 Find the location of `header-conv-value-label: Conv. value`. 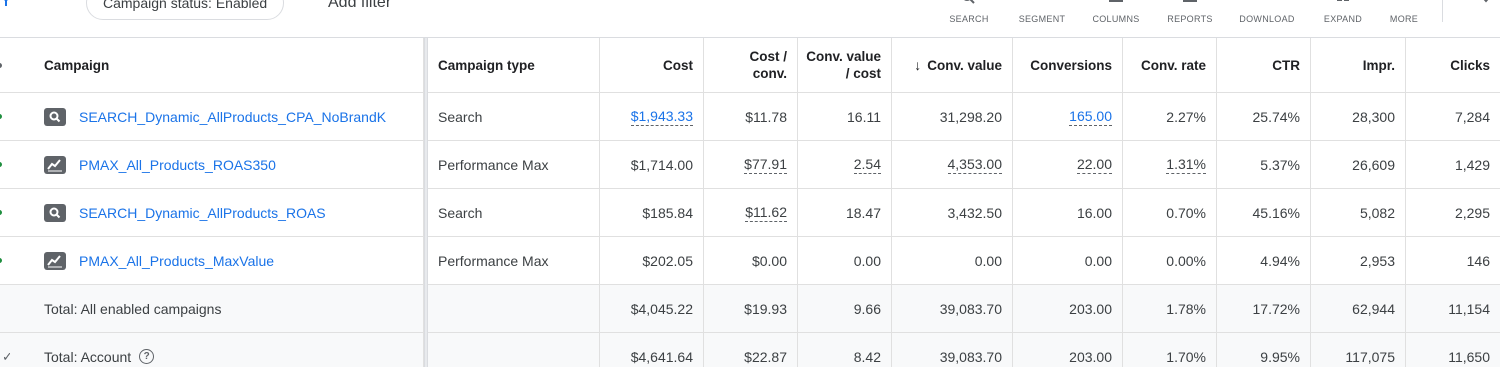

header-conv-value-label: Conv. value is located at coordinates (964, 65).